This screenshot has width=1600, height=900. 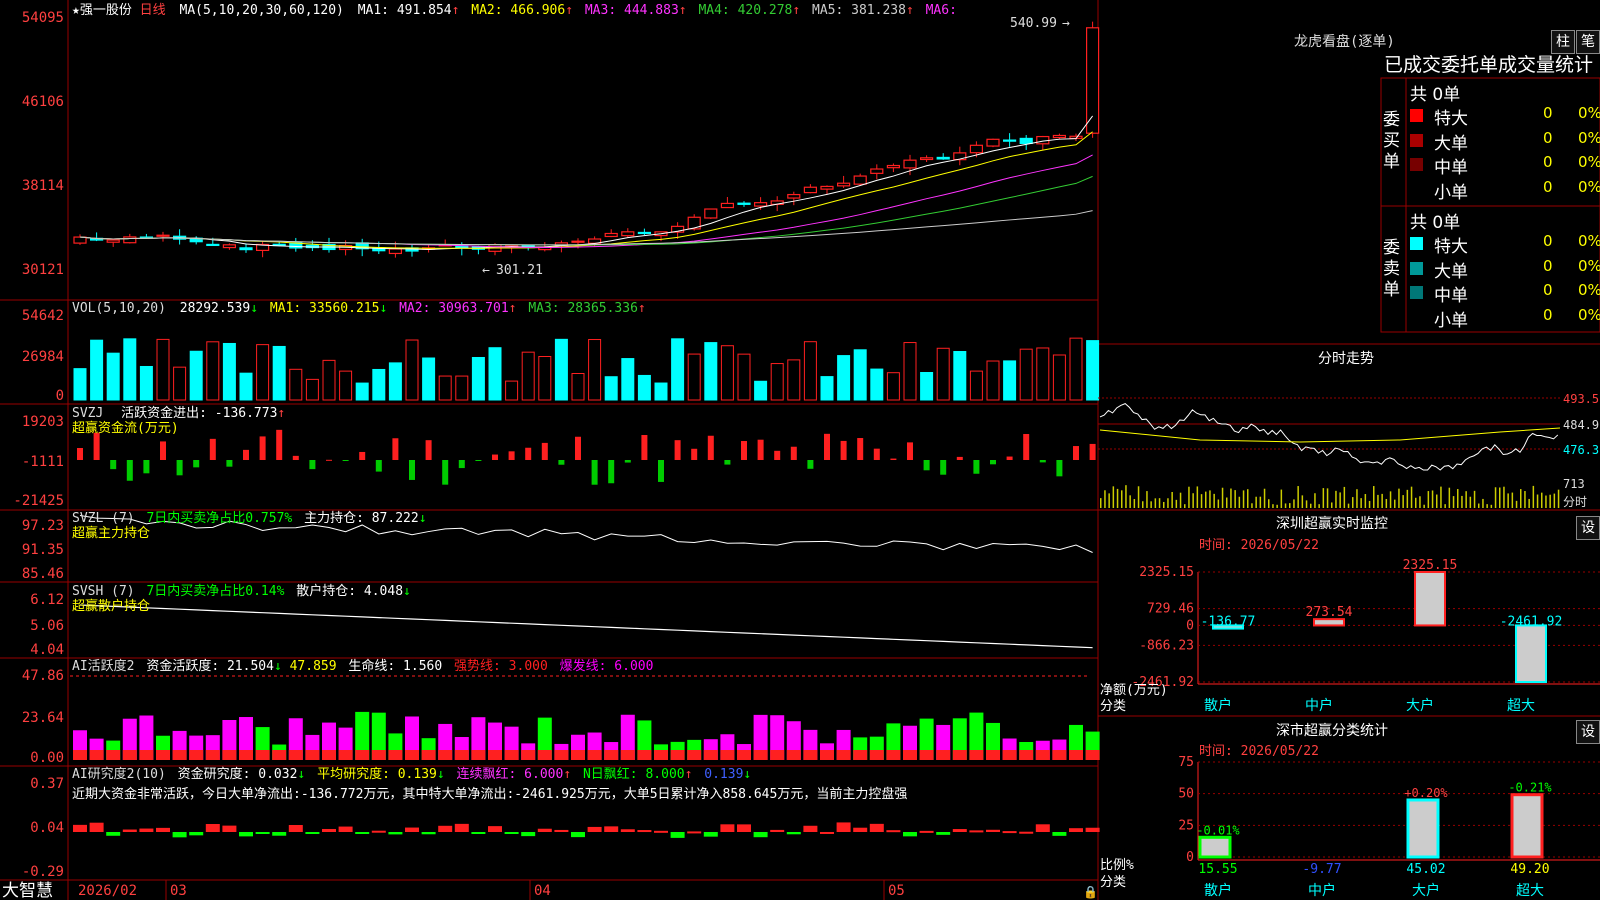 I want to click on ai1-desc: 资金活跃度: 21.504, so click(x=210, y=666).